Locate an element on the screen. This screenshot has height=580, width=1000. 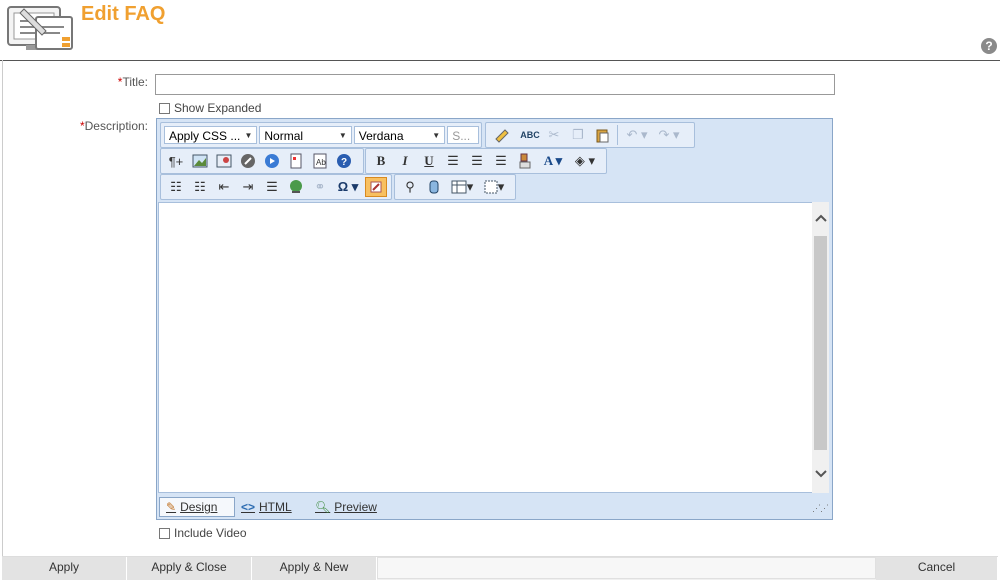
template-icon: Ab is located at coordinates (320, 161).